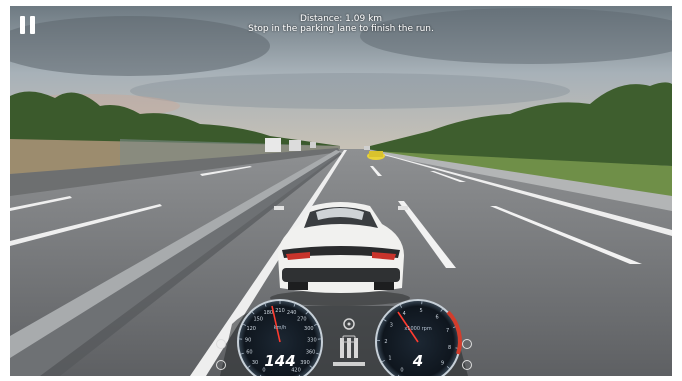  I want to click on speed-tick-label: 150, so click(258, 320).